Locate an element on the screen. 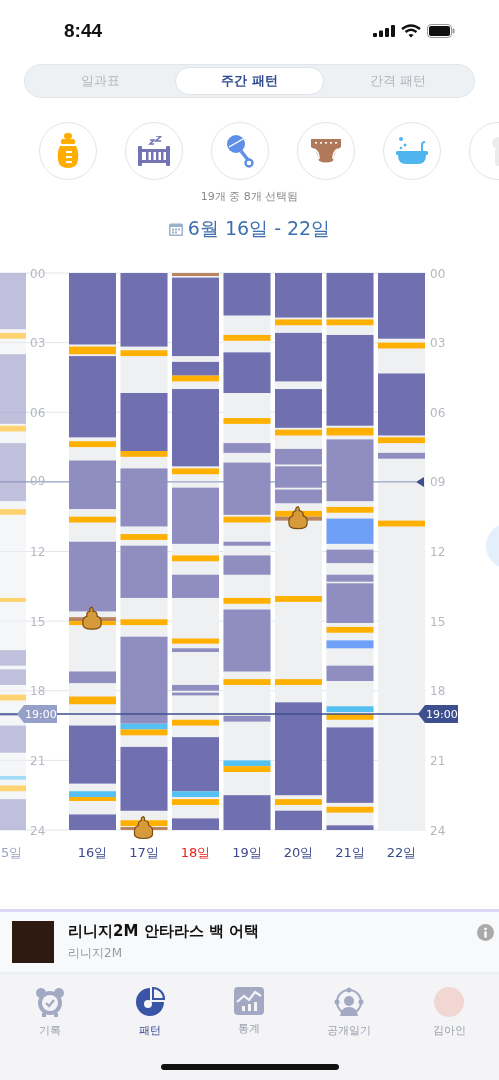  pie-chart-icon is located at coordinates (149, 1002).